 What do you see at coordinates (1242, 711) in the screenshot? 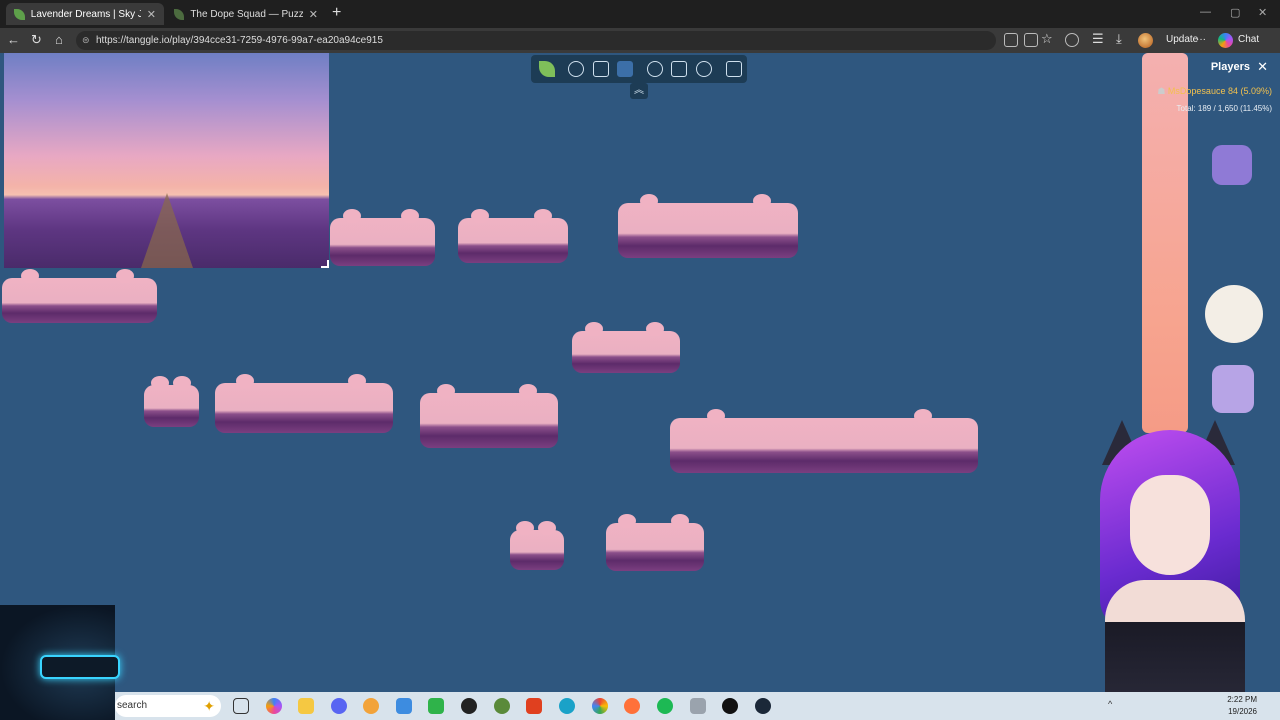
I see `clock-date: 19/2026` at bounding box center [1242, 711].